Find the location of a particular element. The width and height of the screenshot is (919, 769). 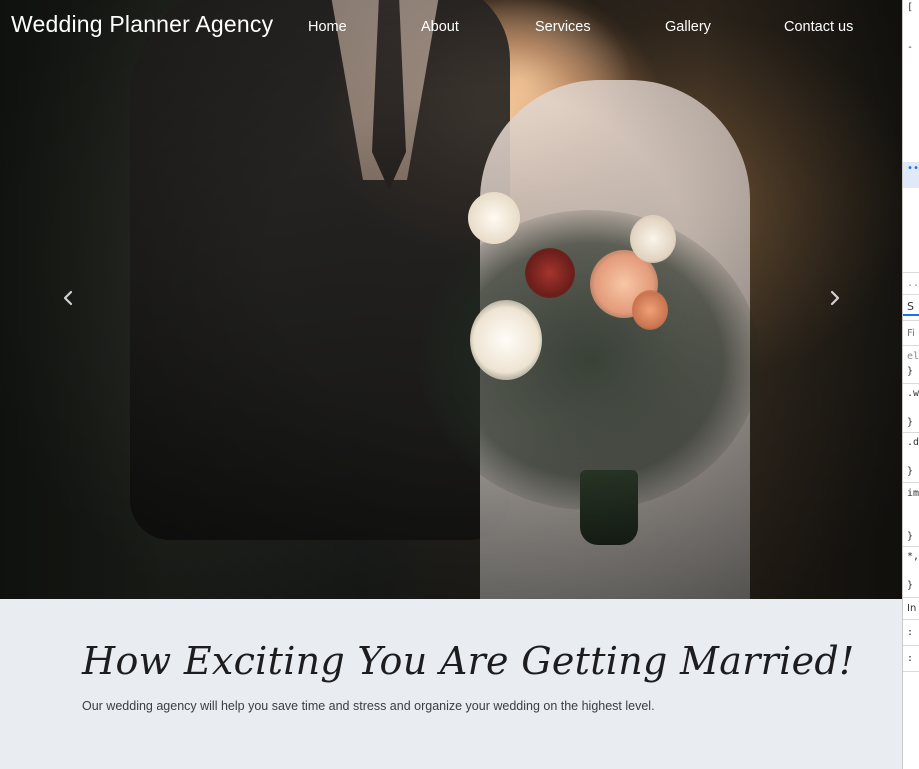

devtools-line: im is located at coordinates (913, 493).